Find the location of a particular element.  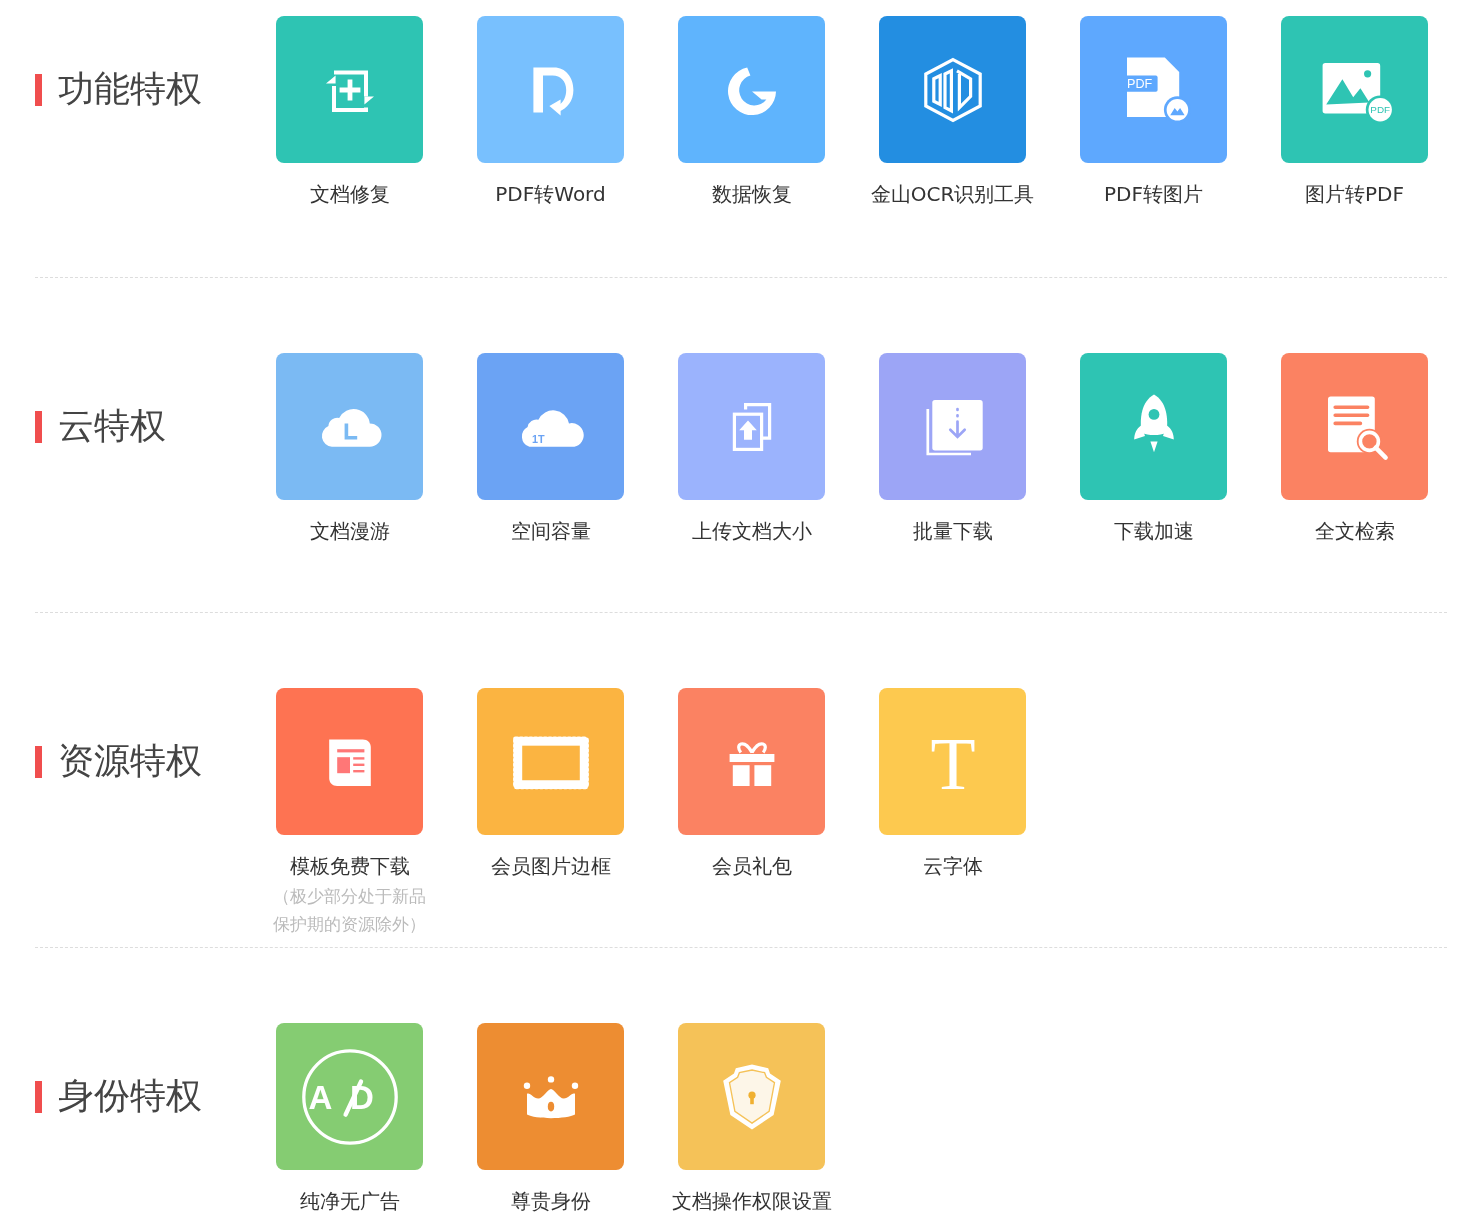

feature-tile: T is located at coordinates (952, 761).